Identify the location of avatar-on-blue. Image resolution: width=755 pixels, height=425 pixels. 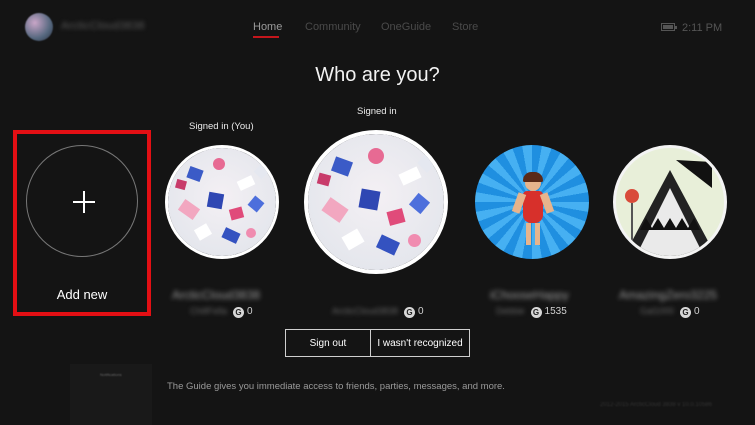
(532, 202).